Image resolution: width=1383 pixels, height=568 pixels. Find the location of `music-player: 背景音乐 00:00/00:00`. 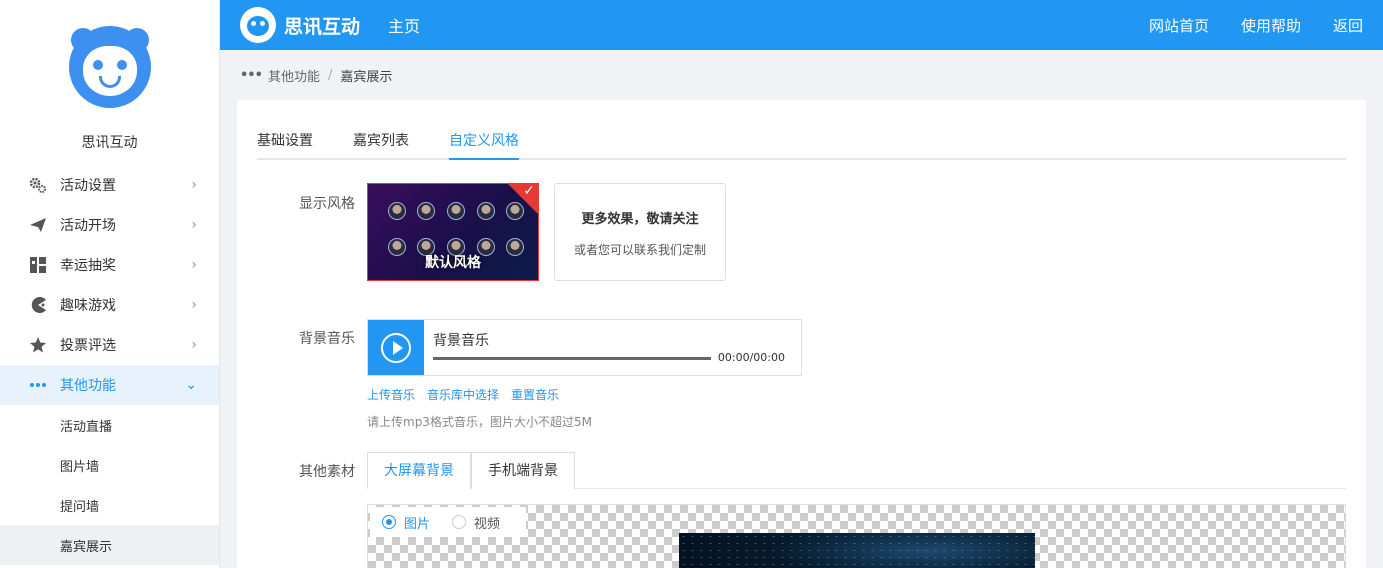

music-player: 背景音乐 00:00/00:00 is located at coordinates (584, 347).